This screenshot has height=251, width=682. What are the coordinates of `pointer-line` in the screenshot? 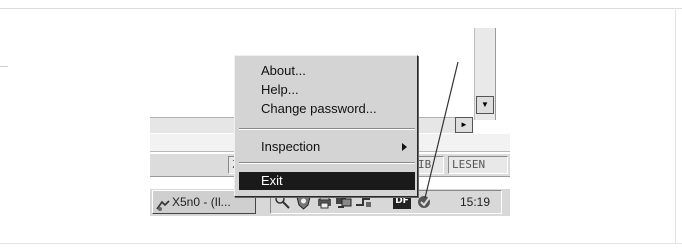 It's located at (441, 130).